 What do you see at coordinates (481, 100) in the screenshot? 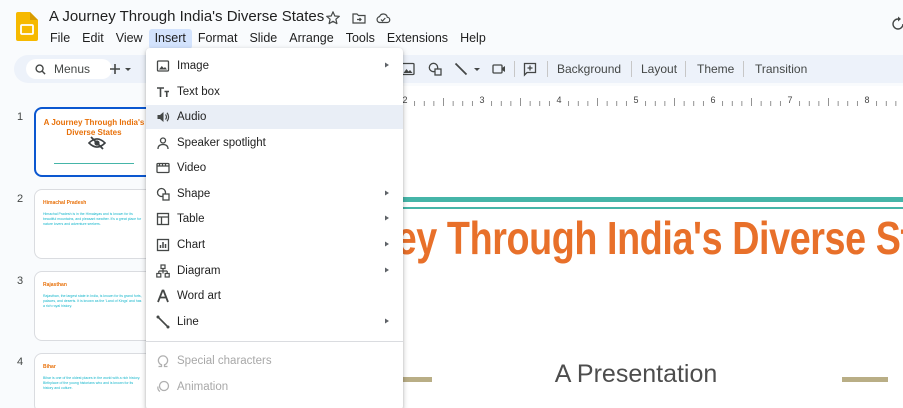
I see `ruler-label: 3` at bounding box center [481, 100].